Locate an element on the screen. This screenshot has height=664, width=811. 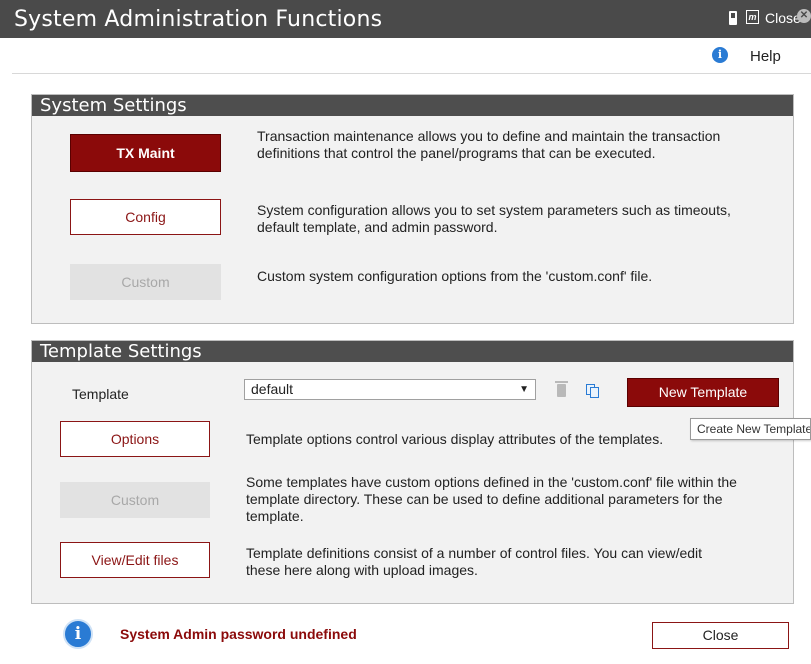
template-settings-heading: Template Settings is located at coordinates (412, 351).